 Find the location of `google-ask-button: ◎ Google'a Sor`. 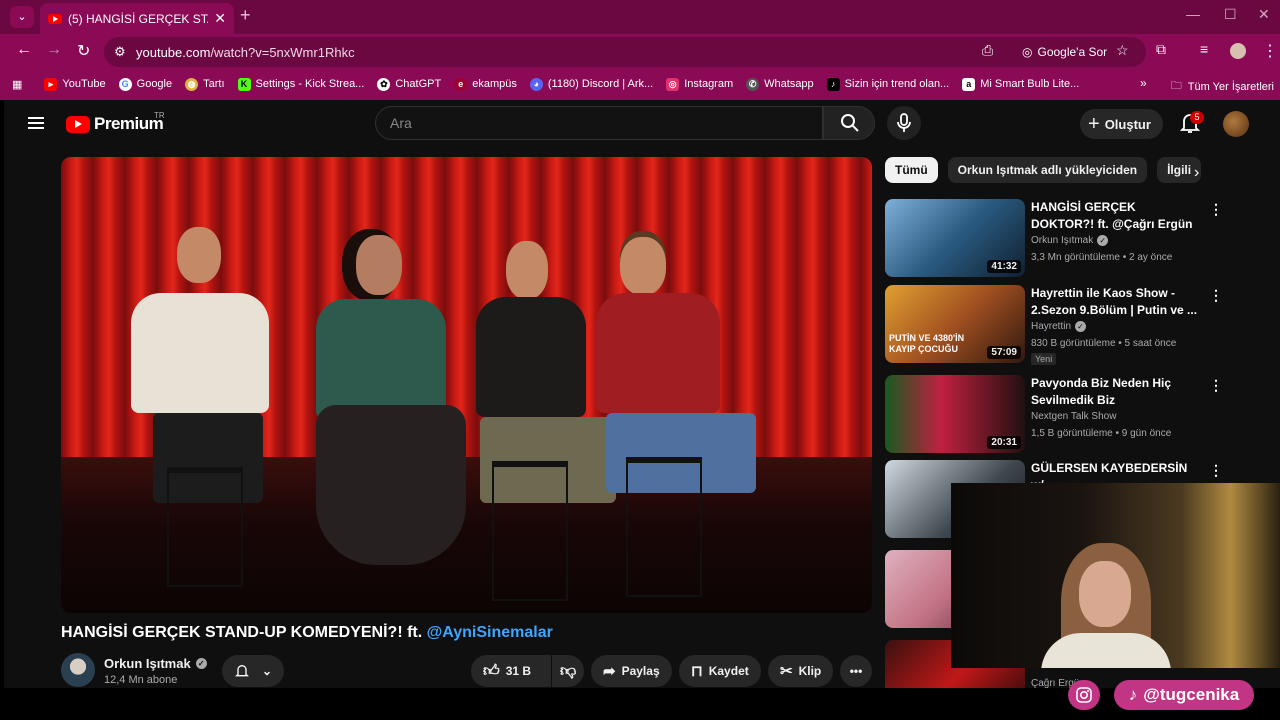

google-ask-button: ◎ Google'a Sor is located at coordinates (1064, 52).